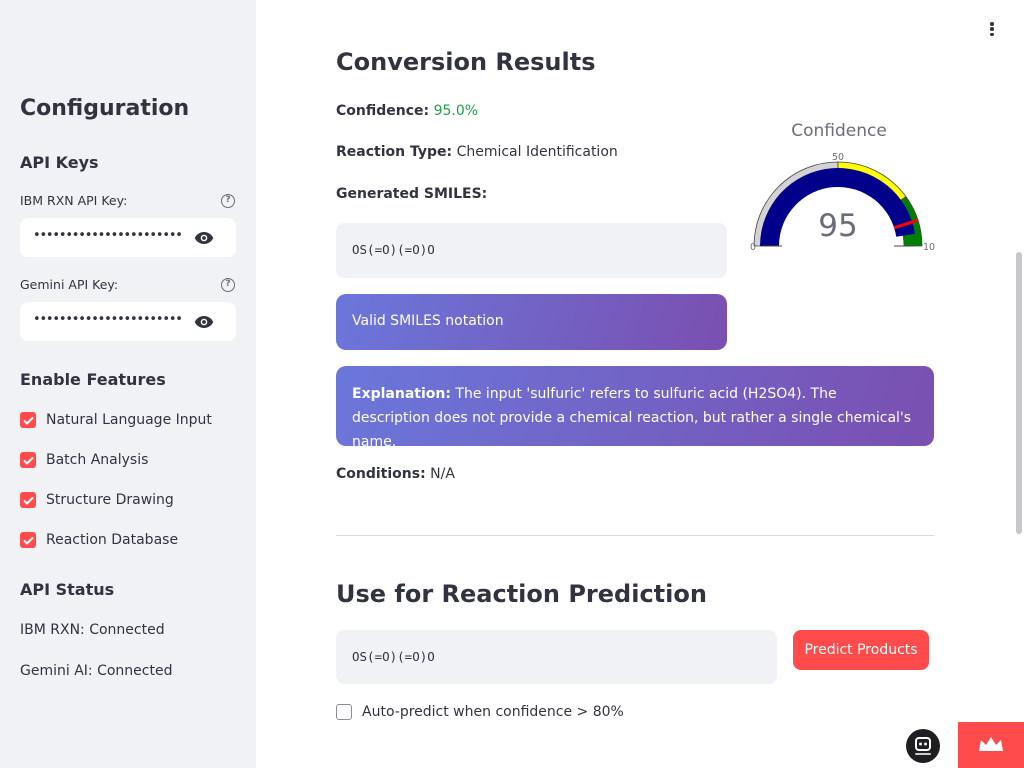 This screenshot has width=1024, height=768. What do you see at coordinates (442, 474) in the screenshot?
I see `conditions-value: N/A` at bounding box center [442, 474].